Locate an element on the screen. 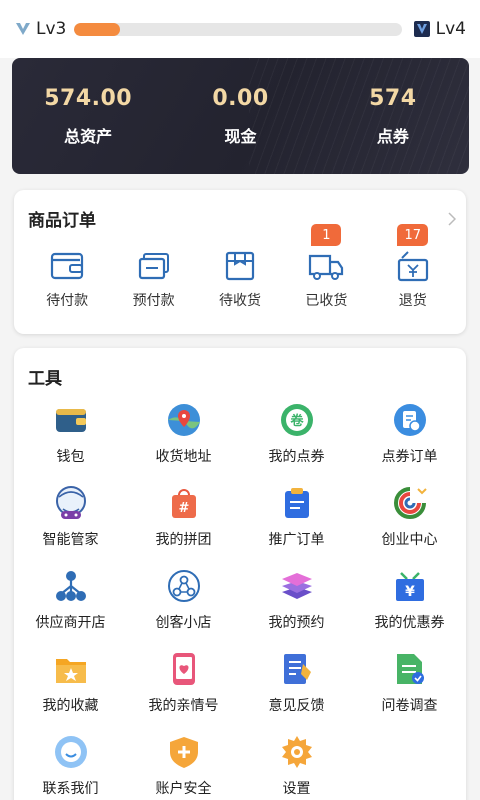  order-pending-payment: 待付款 is located at coordinates (67, 278).